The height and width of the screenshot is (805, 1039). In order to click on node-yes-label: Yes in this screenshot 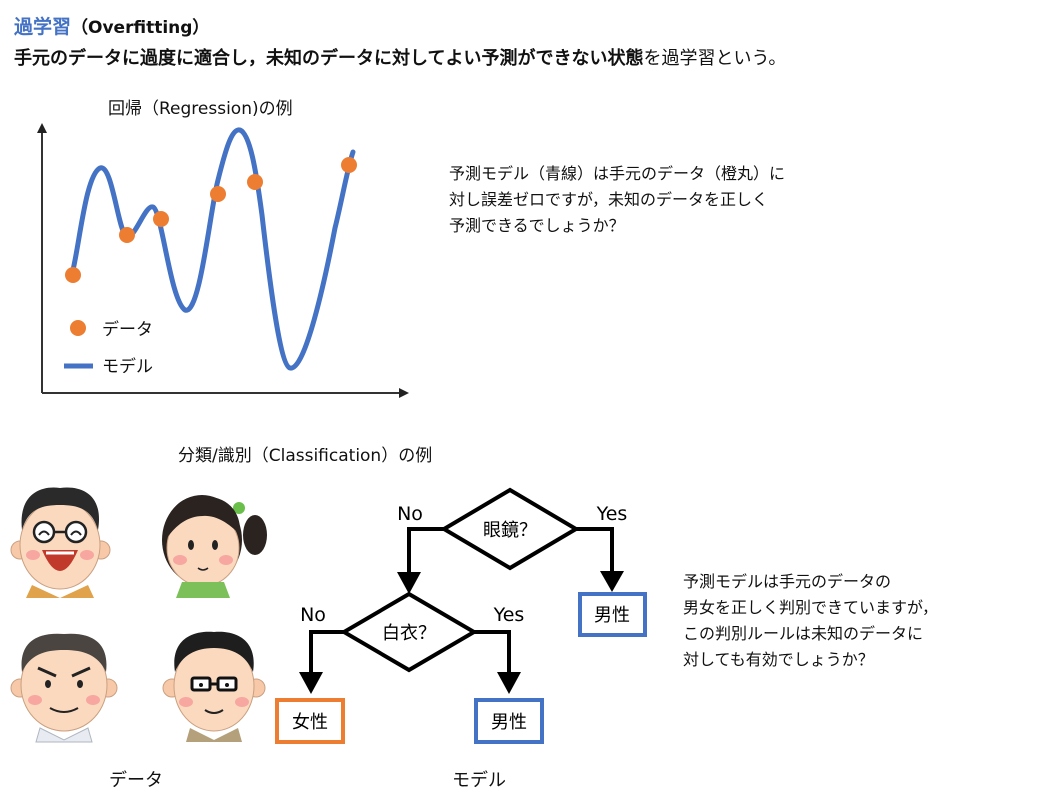, I will do `click(509, 615)`.